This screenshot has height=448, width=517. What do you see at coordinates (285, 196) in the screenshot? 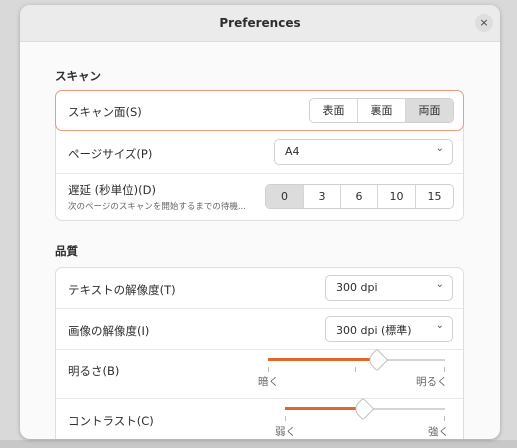
I see `delay-option-0: 0` at bounding box center [285, 196].